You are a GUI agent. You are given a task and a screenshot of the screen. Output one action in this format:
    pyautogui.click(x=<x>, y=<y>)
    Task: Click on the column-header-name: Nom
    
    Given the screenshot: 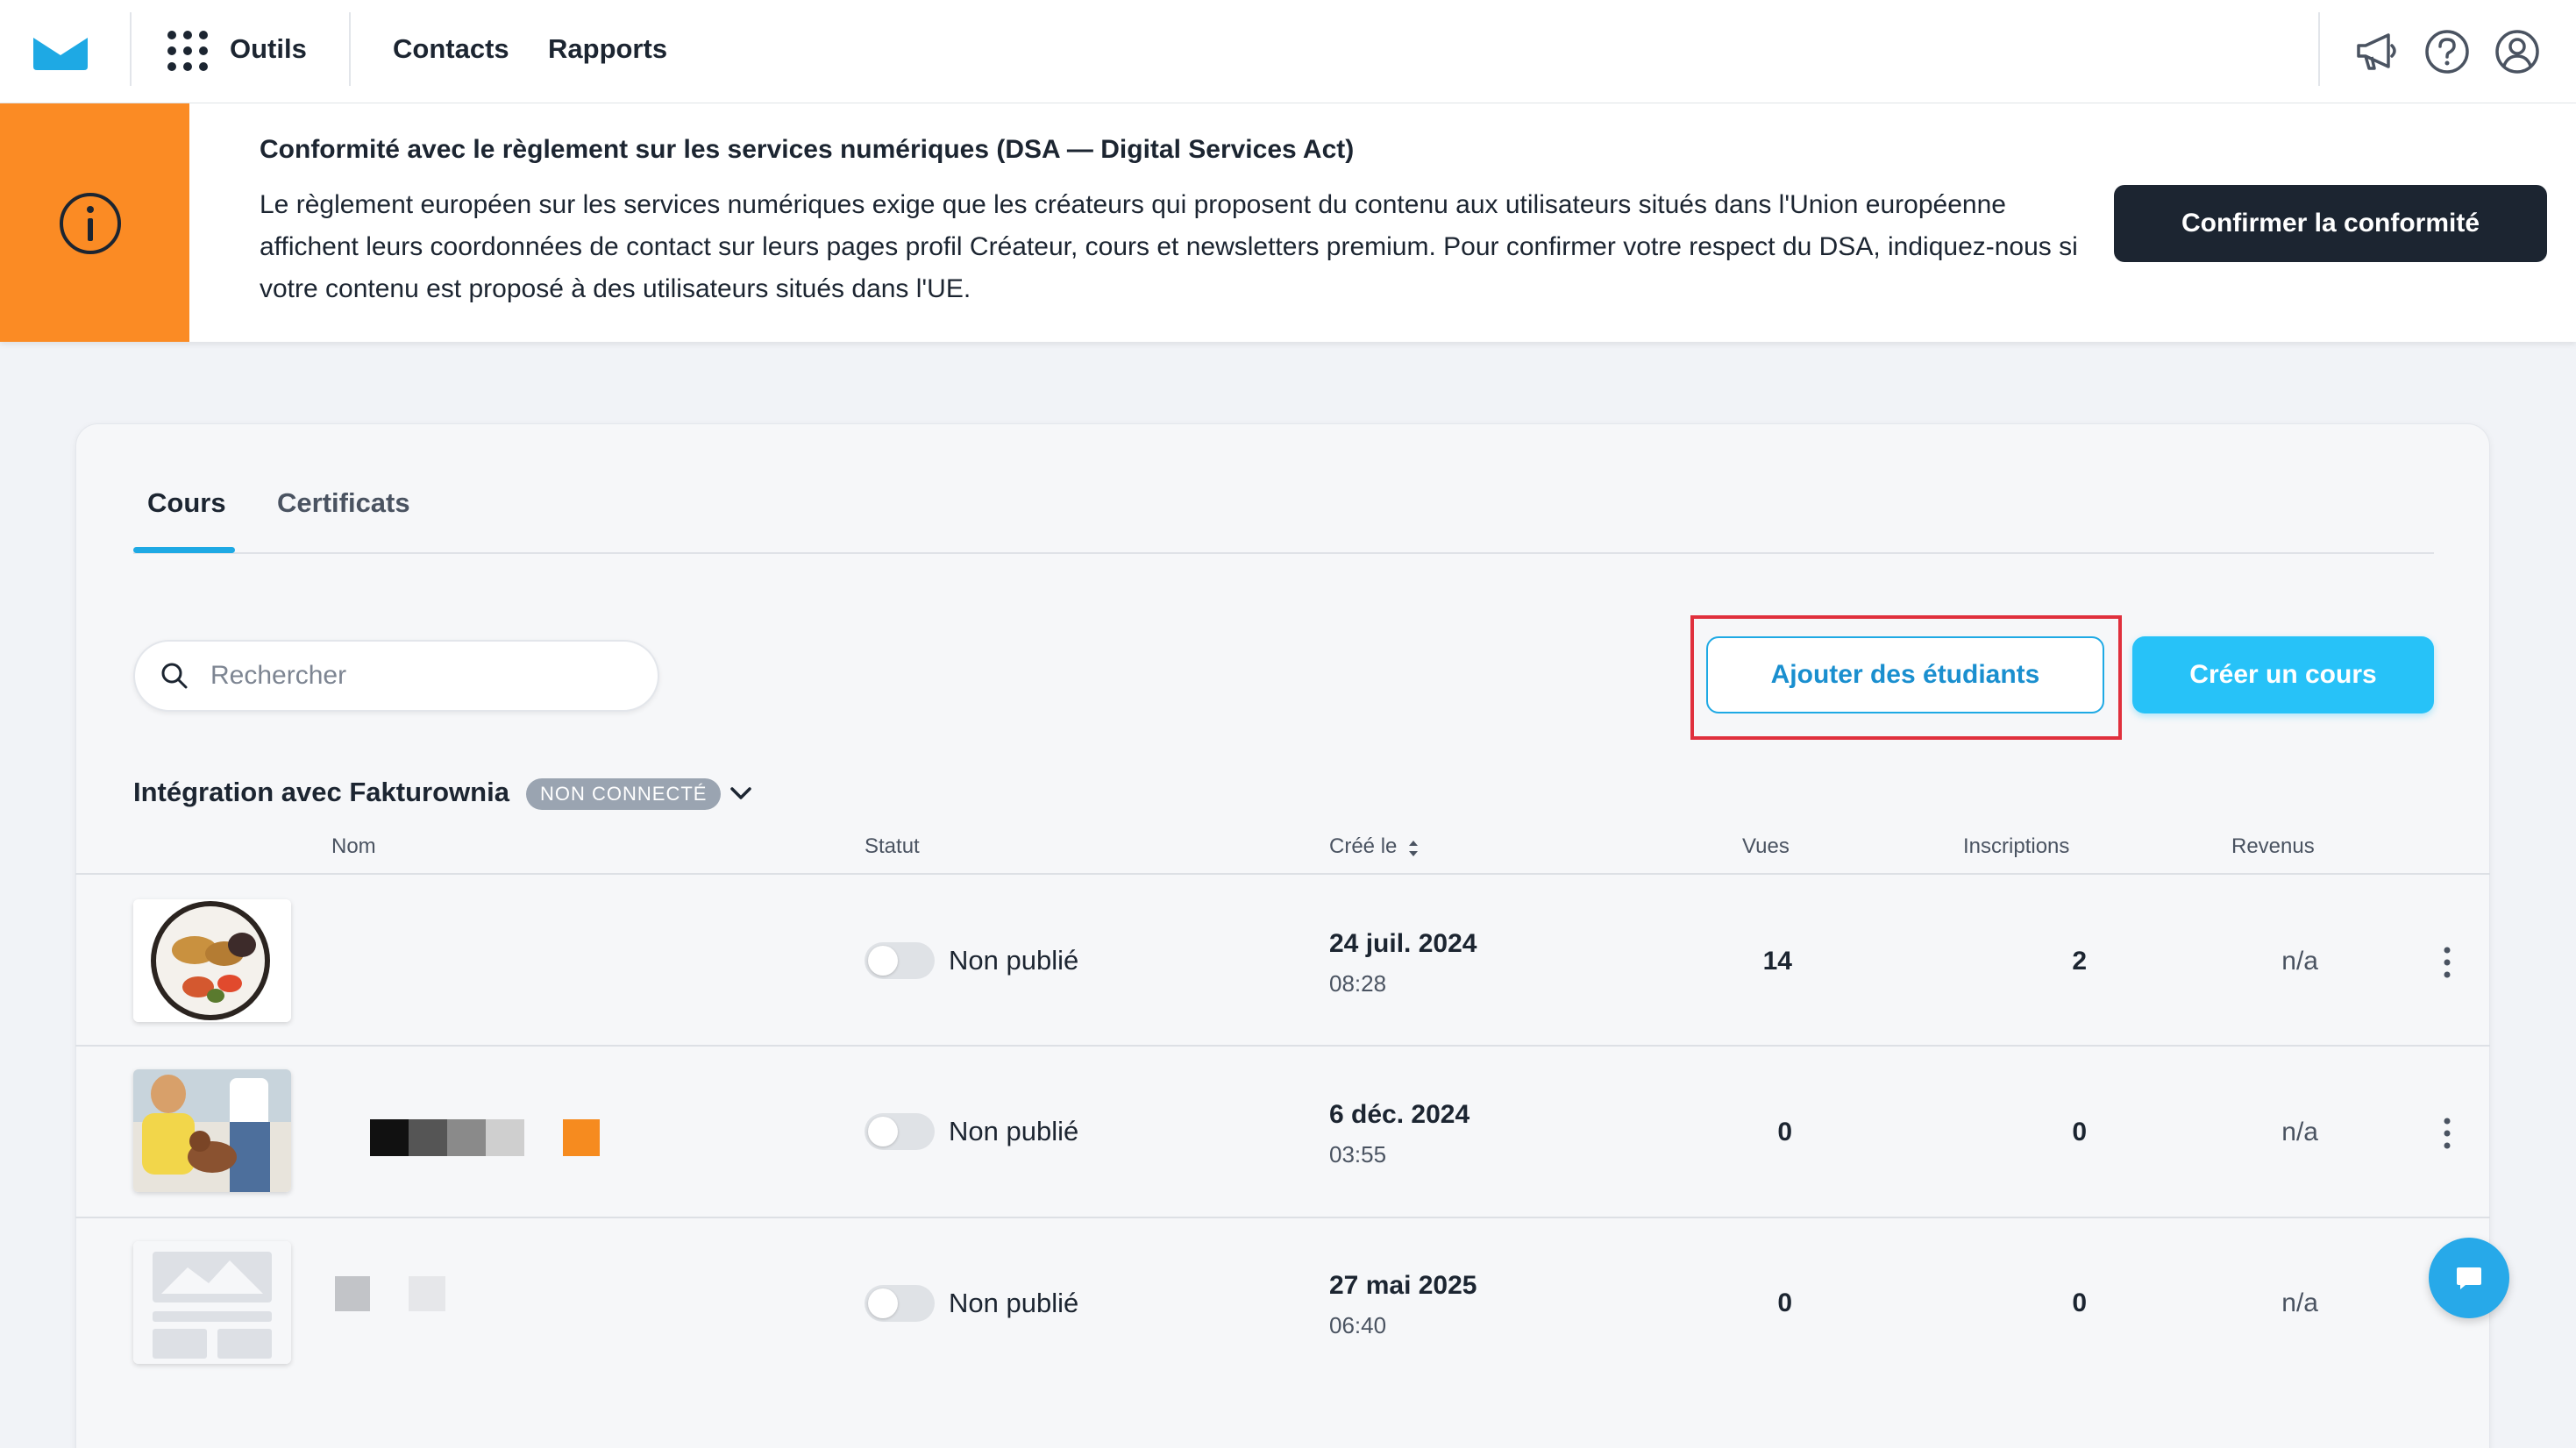 What is the action you would take?
    pyautogui.click(x=353, y=846)
    